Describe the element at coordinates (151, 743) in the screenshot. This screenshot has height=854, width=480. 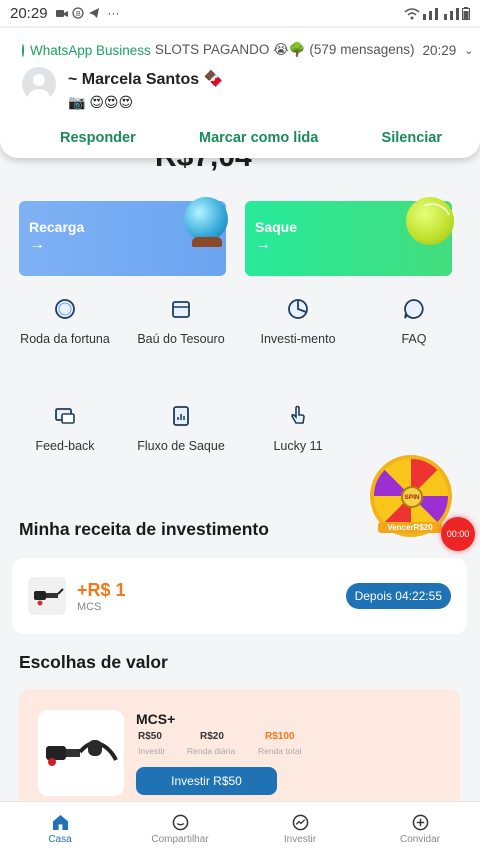
I see `stat-invest: R$50 Investir` at that location.